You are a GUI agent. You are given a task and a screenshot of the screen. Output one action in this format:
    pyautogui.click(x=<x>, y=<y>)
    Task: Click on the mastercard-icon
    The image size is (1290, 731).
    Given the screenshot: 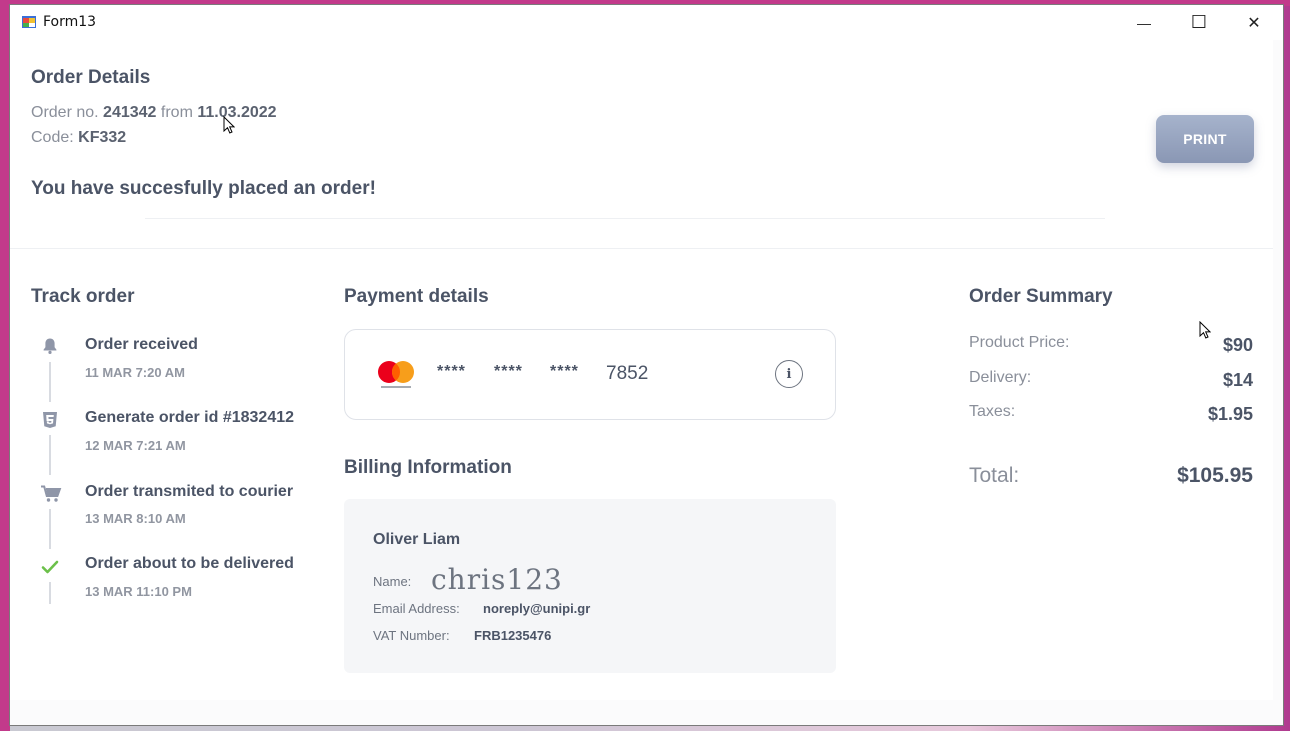 What is the action you would take?
    pyautogui.click(x=396, y=374)
    